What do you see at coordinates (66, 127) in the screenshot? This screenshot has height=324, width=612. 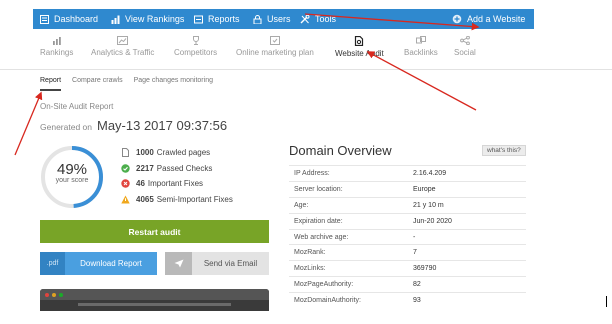 I see `generated-label: Generated on` at bounding box center [66, 127].